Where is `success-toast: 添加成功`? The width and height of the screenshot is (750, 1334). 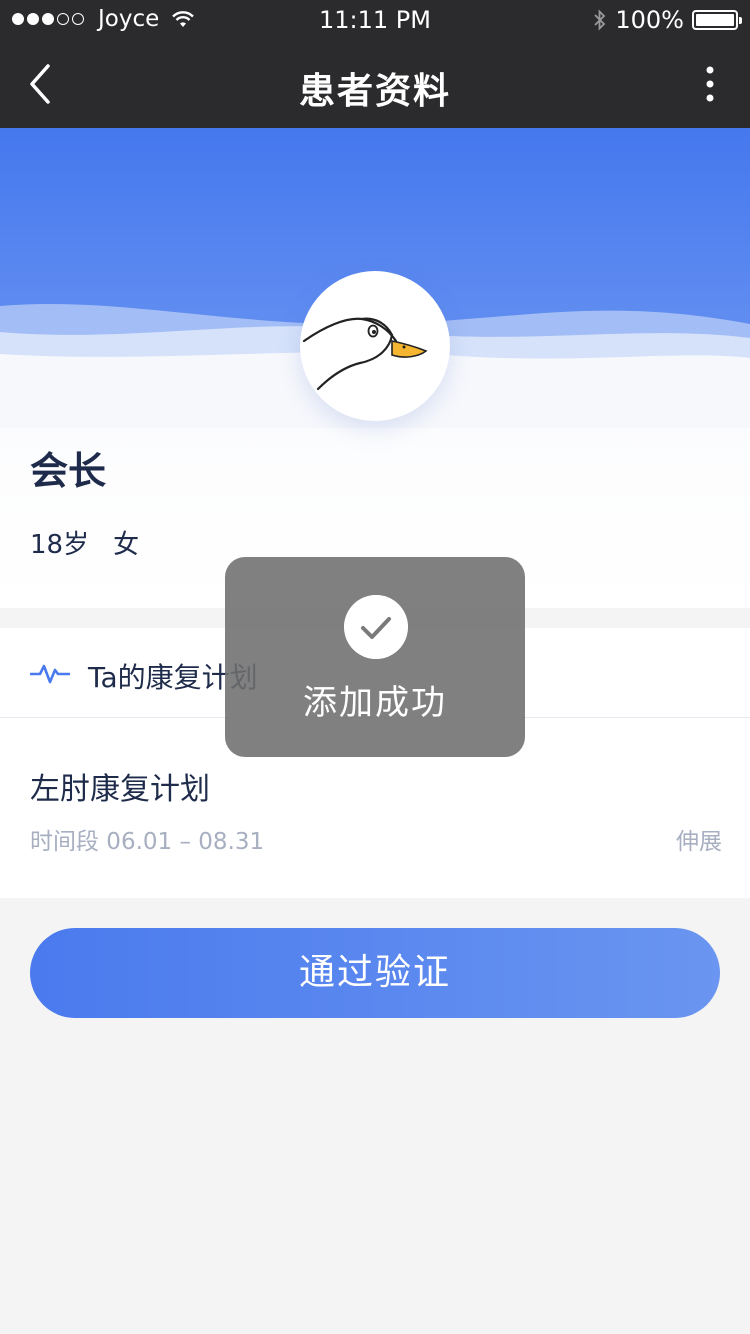 success-toast: 添加成功 is located at coordinates (375, 657).